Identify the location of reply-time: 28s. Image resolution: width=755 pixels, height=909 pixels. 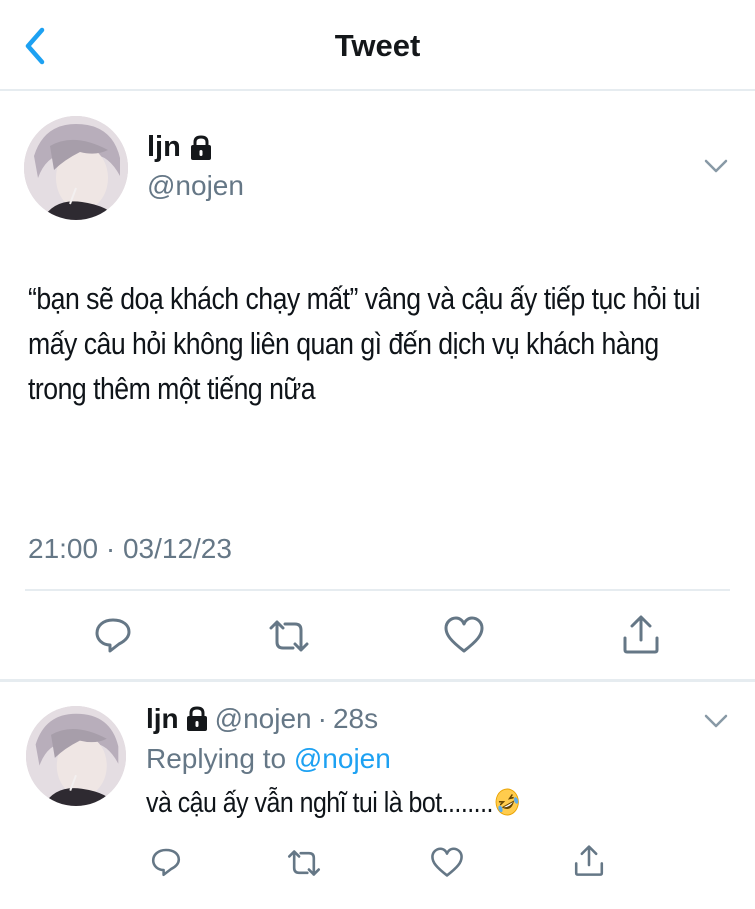
(355, 718).